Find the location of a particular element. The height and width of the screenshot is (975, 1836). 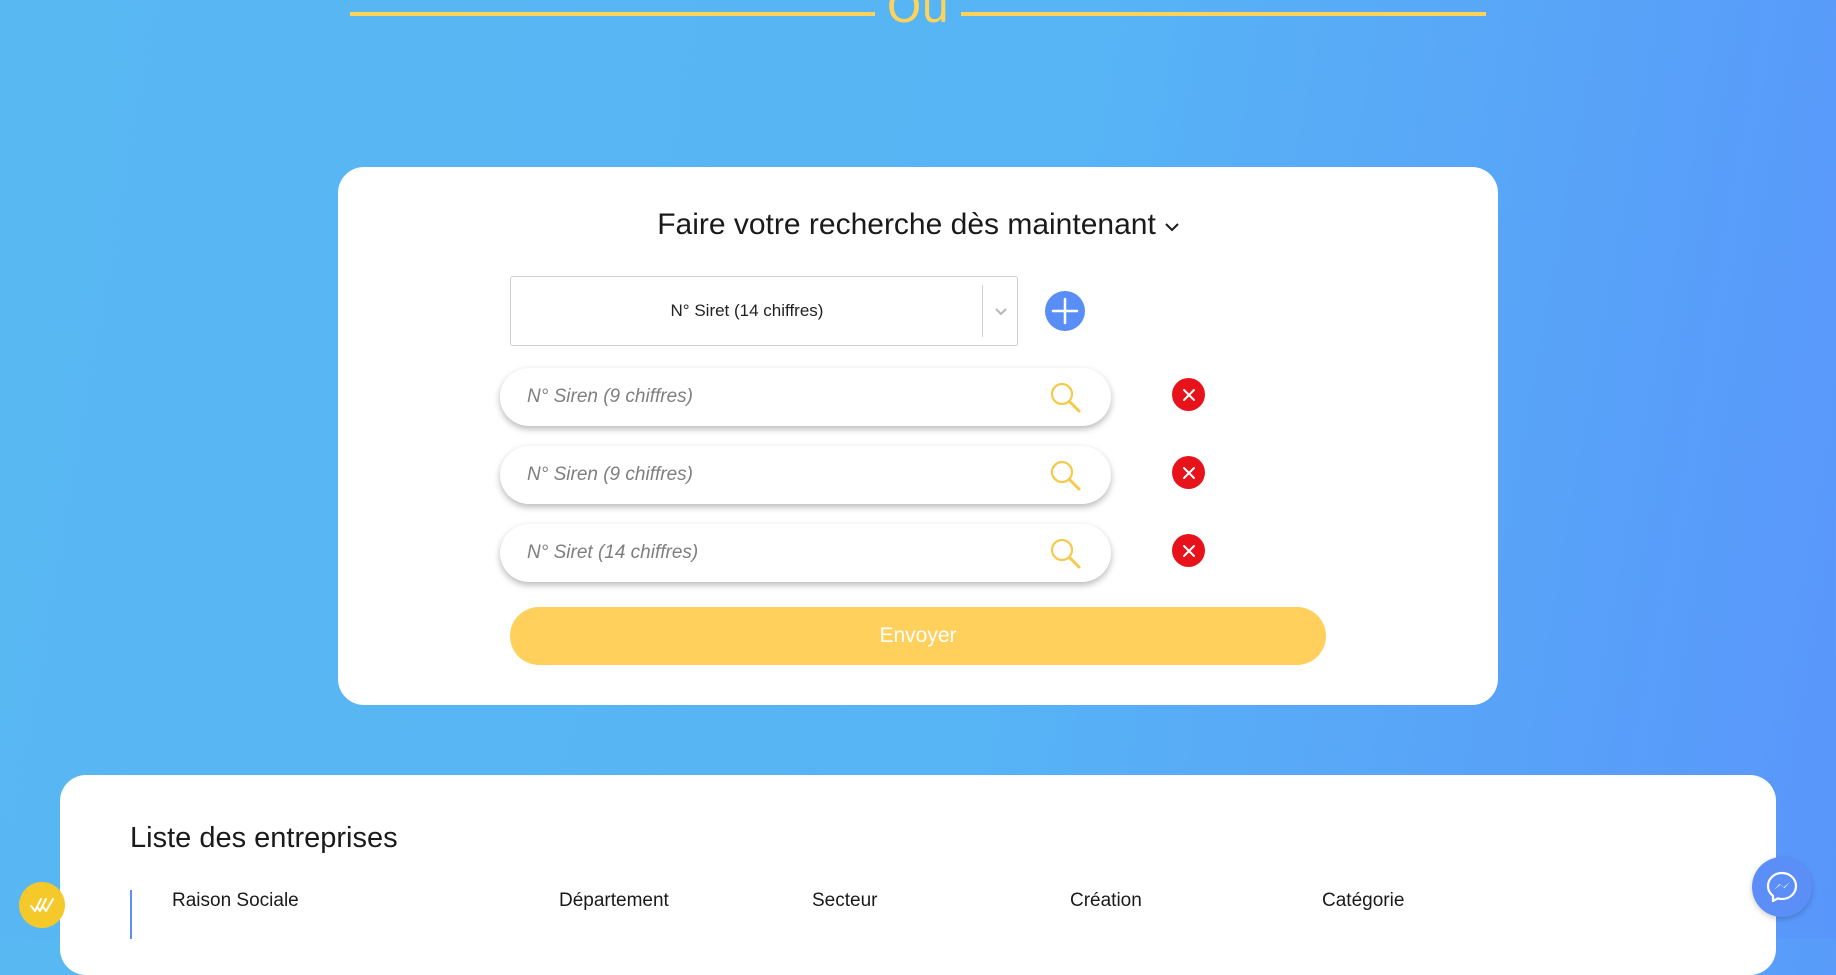

remove-field-2-button is located at coordinates (1188, 472).